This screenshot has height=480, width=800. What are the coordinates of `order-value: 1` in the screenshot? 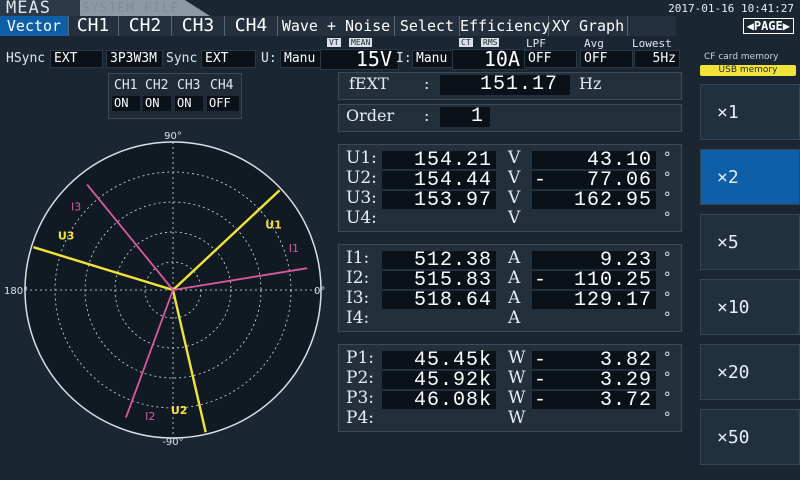 It's located at (462, 116).